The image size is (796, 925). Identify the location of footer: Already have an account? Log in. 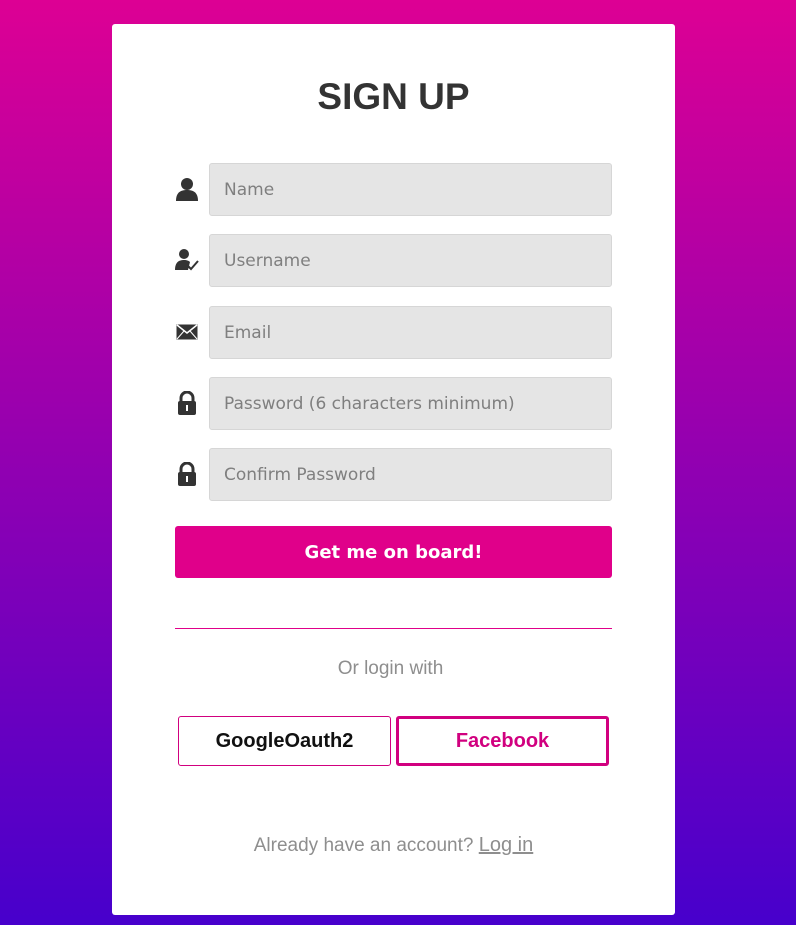
(393, 845).